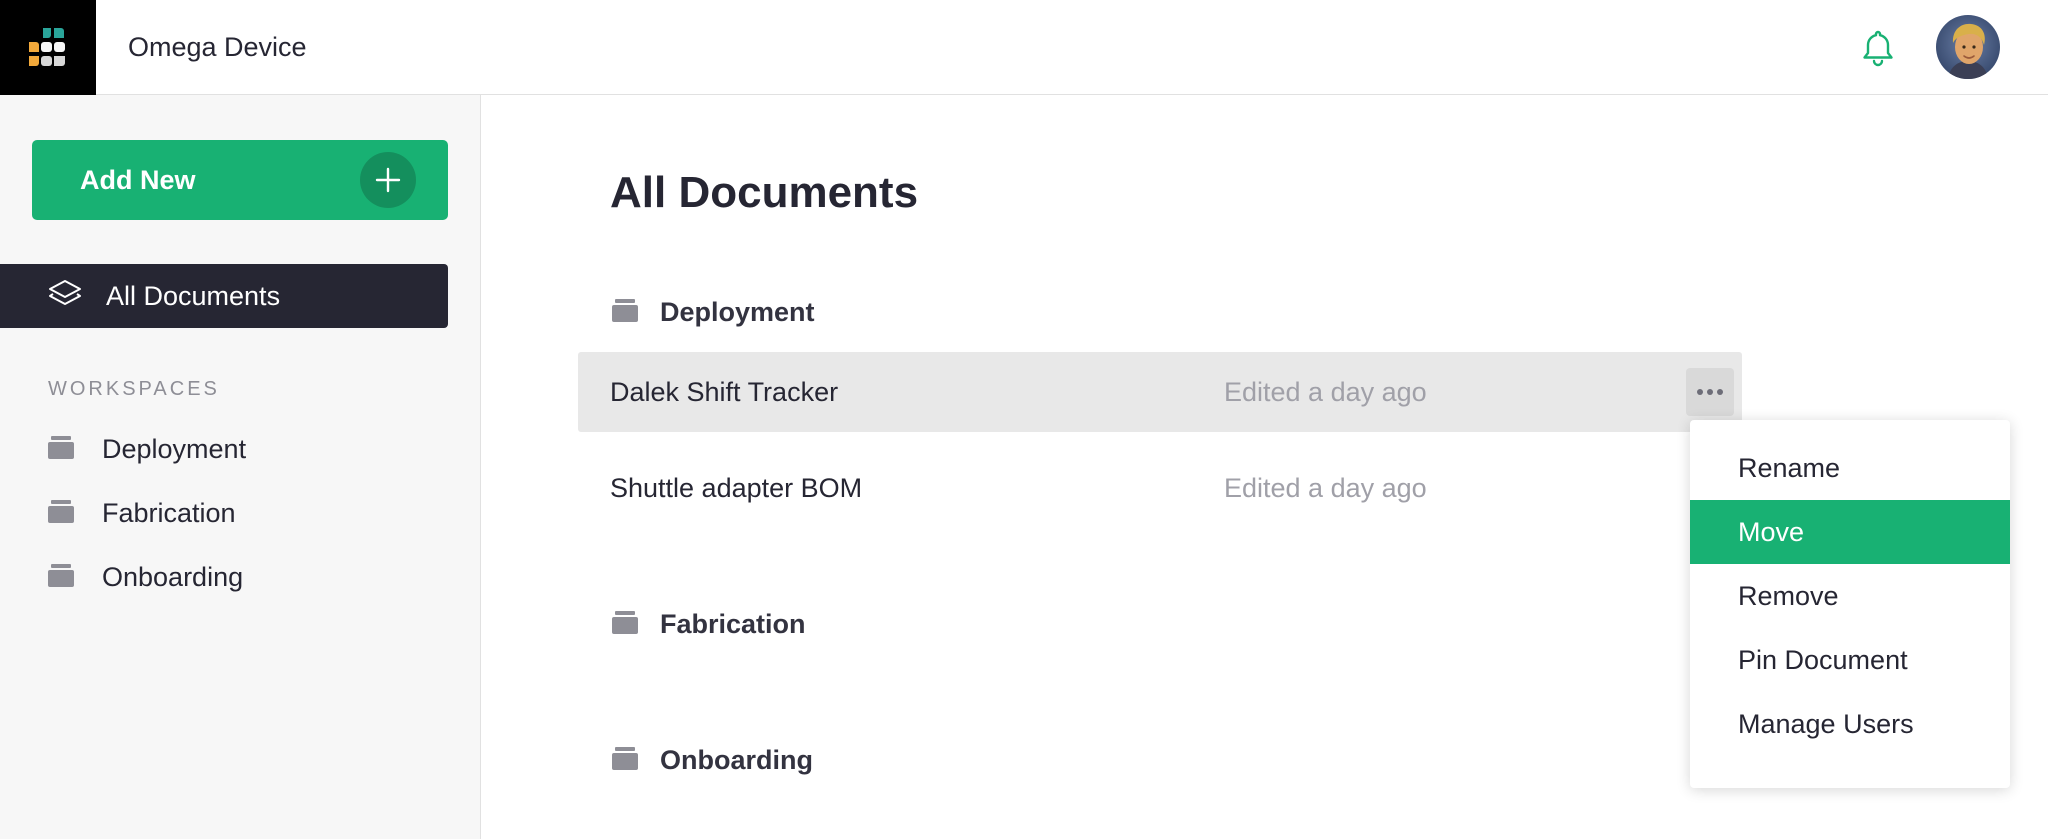 Image resolution: width=2048 pixels, height=839 pixels. I want to click on bell-icon, so click(1878, 48).